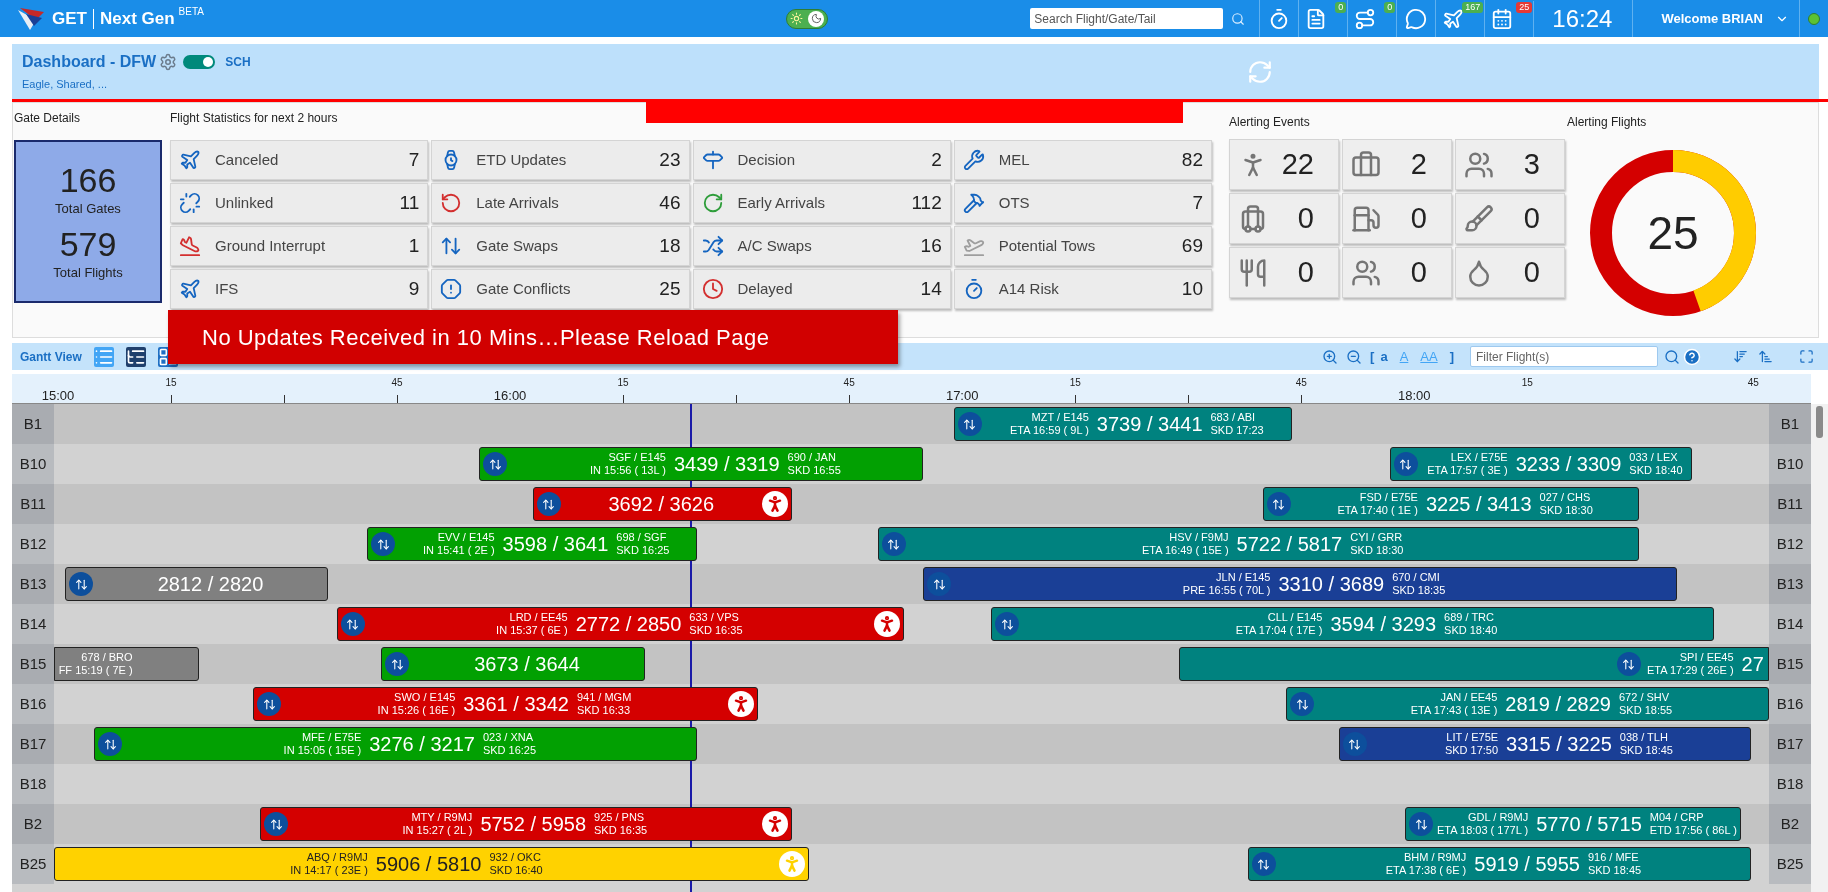 The image size is (1828, 892). What do you see at coordinates (1270, 122) in the screenshot?
I see `section-title: Alerting Events` at bounding box center [1270, 122].